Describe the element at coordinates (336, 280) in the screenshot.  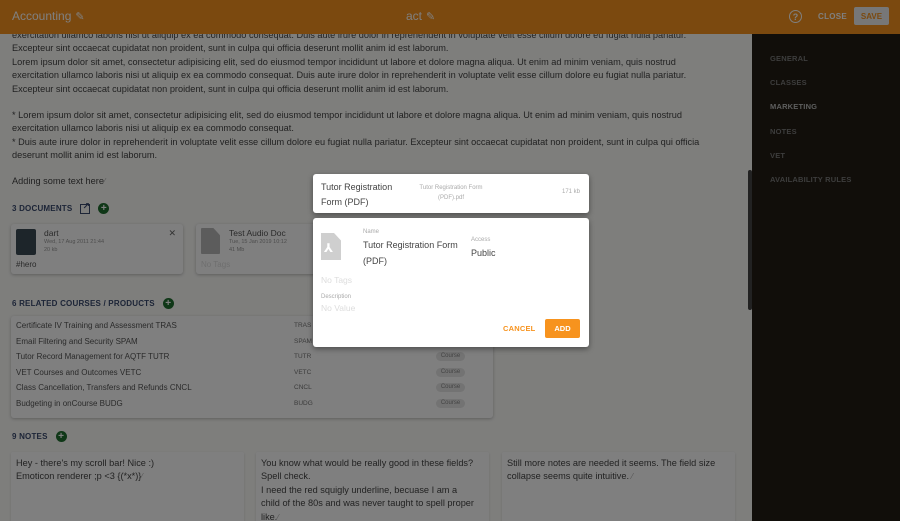
I see `tags-input: No Tags` at that location.